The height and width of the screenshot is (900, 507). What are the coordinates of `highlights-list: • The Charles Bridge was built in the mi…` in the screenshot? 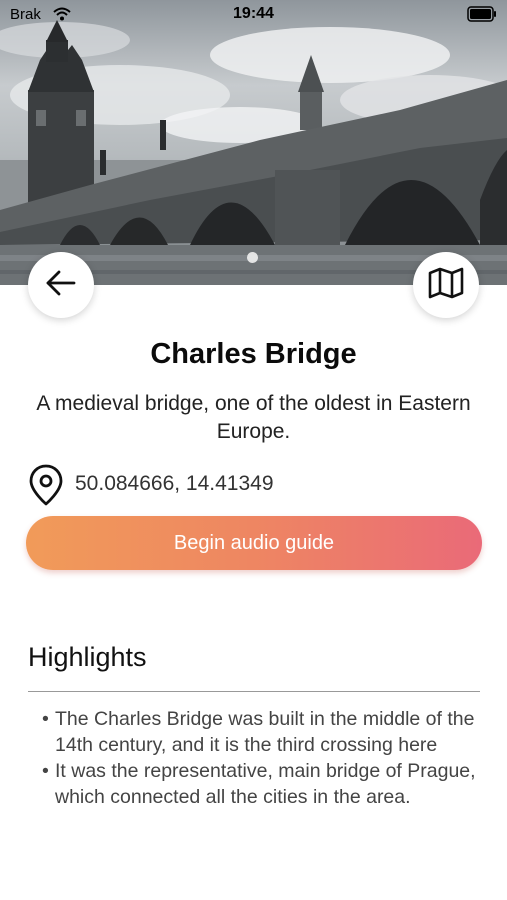 It's located at (260, 758).